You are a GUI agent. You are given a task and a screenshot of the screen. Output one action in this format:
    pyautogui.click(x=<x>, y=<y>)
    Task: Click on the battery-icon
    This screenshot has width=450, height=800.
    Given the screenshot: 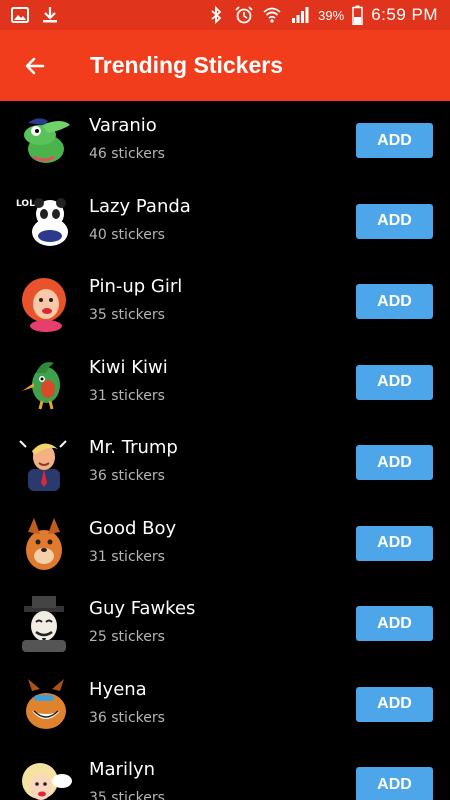 What is the action you would take?
    pyautogui.click(x=357, y=15)
    